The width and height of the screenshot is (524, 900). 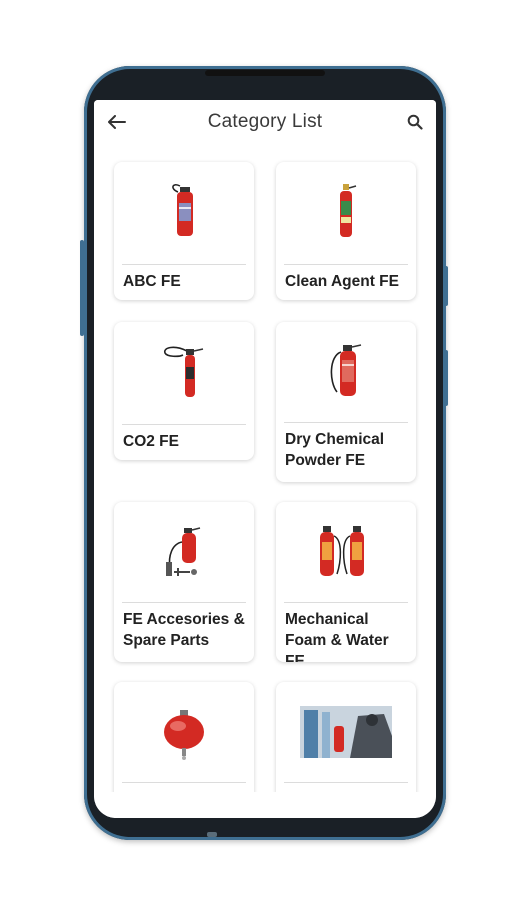 What do you see at coordinates (82, 288) in the screenshot?
I see `phone-side-button-left` at bounding box center [82, 288].